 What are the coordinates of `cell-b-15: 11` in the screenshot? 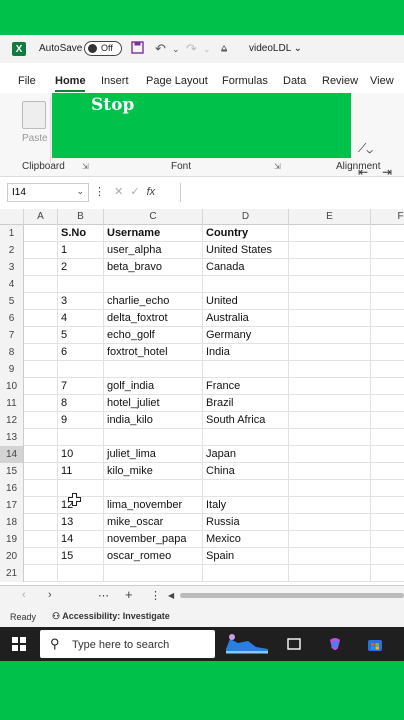 It's located at (81, 471).